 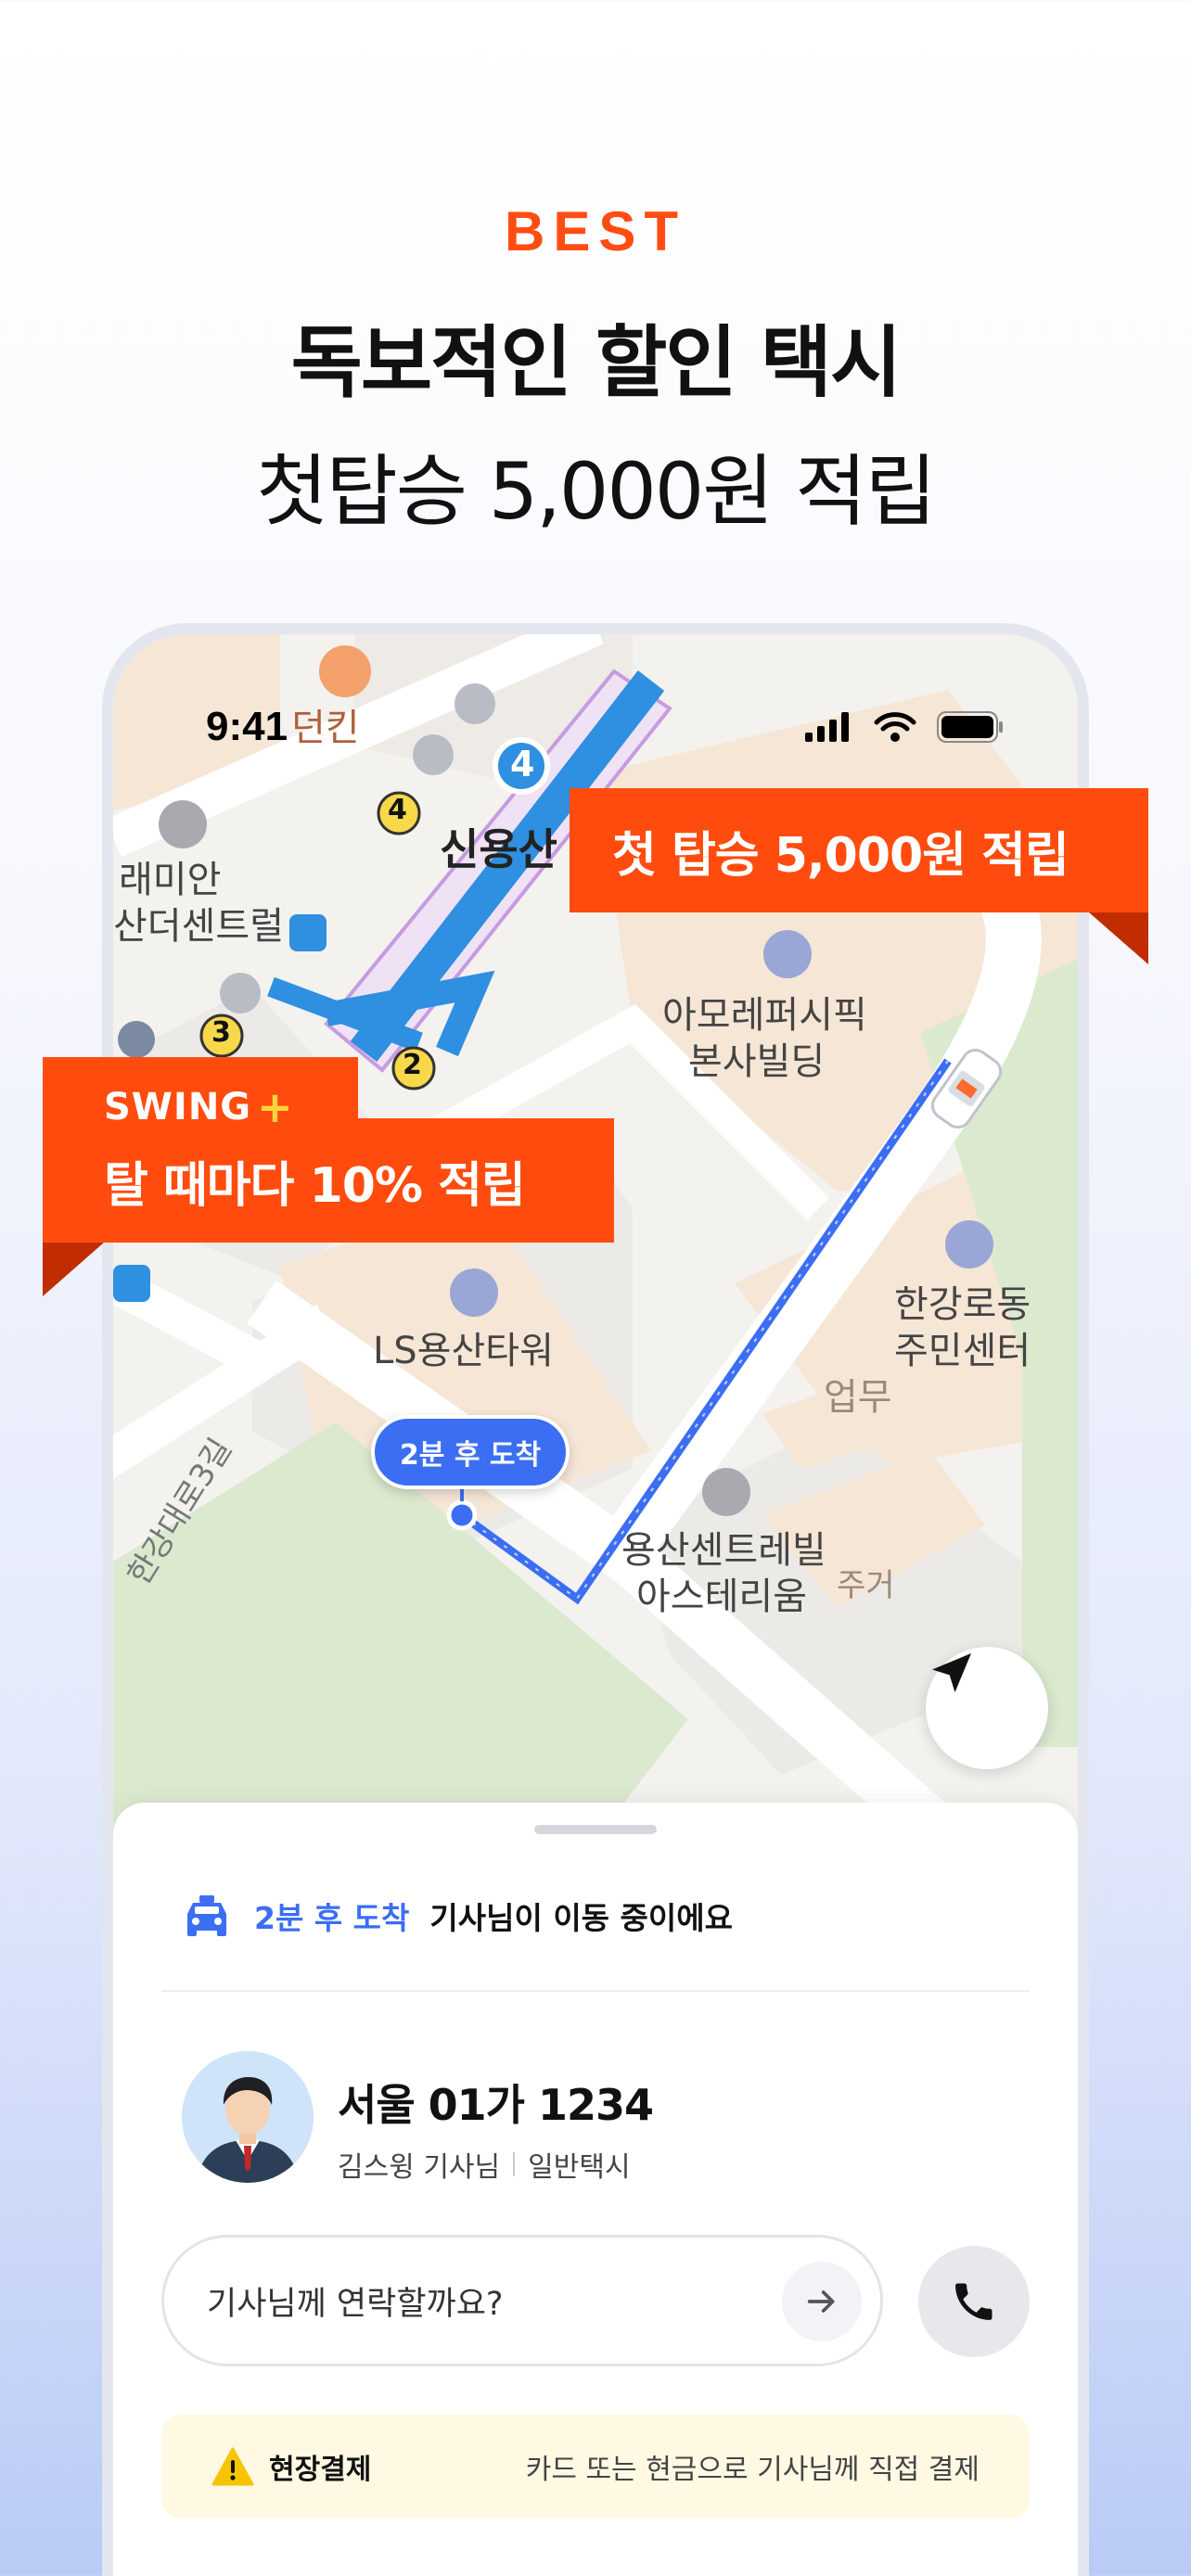 I want to click on map-label-apartment-2: 산더센트럴, so click(x=198, y=927).